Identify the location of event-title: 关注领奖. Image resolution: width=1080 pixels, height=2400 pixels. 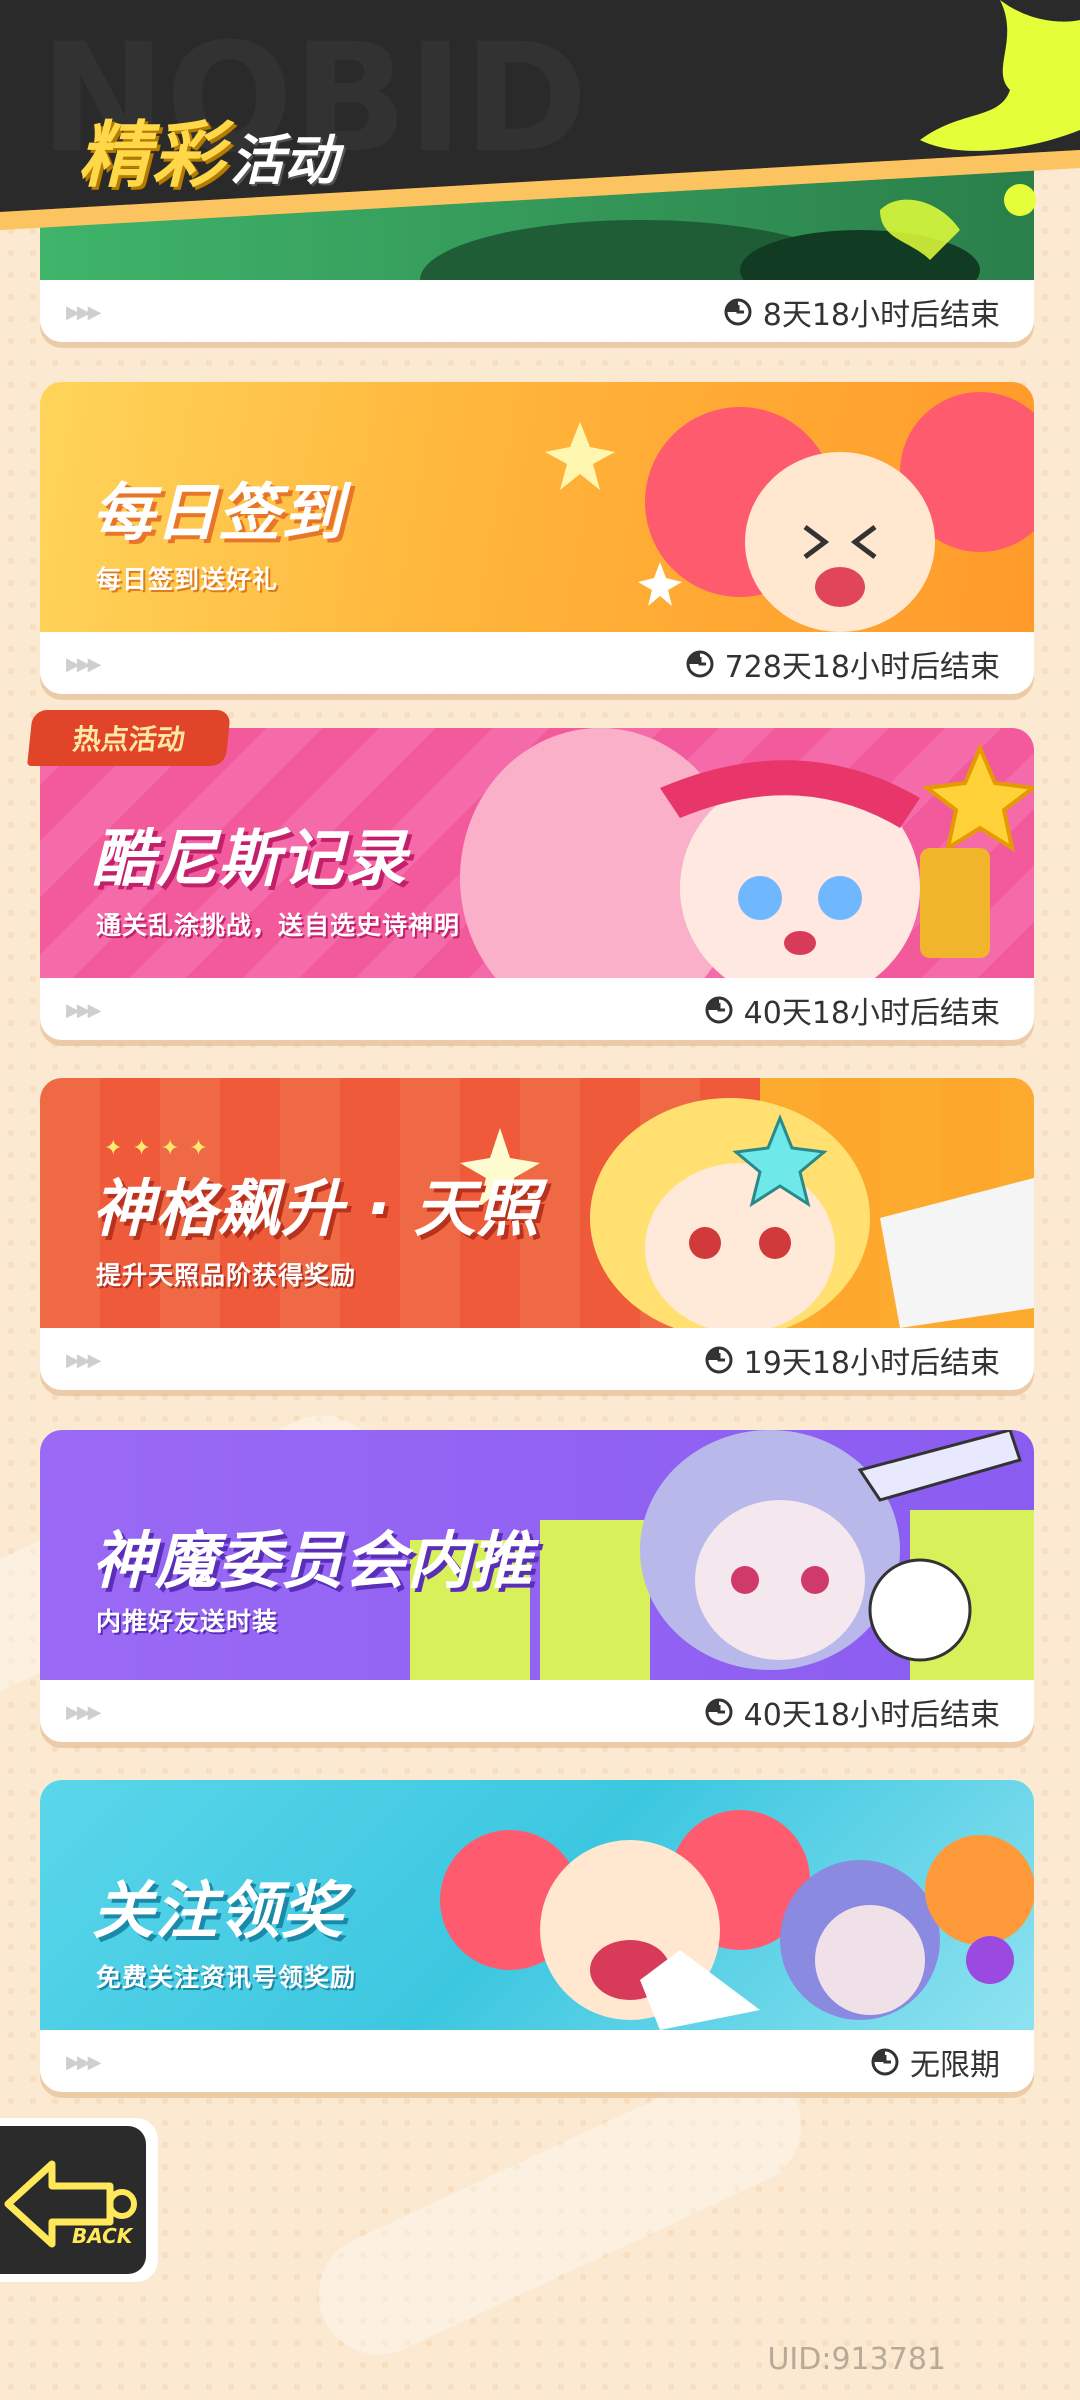
(217, 1911).